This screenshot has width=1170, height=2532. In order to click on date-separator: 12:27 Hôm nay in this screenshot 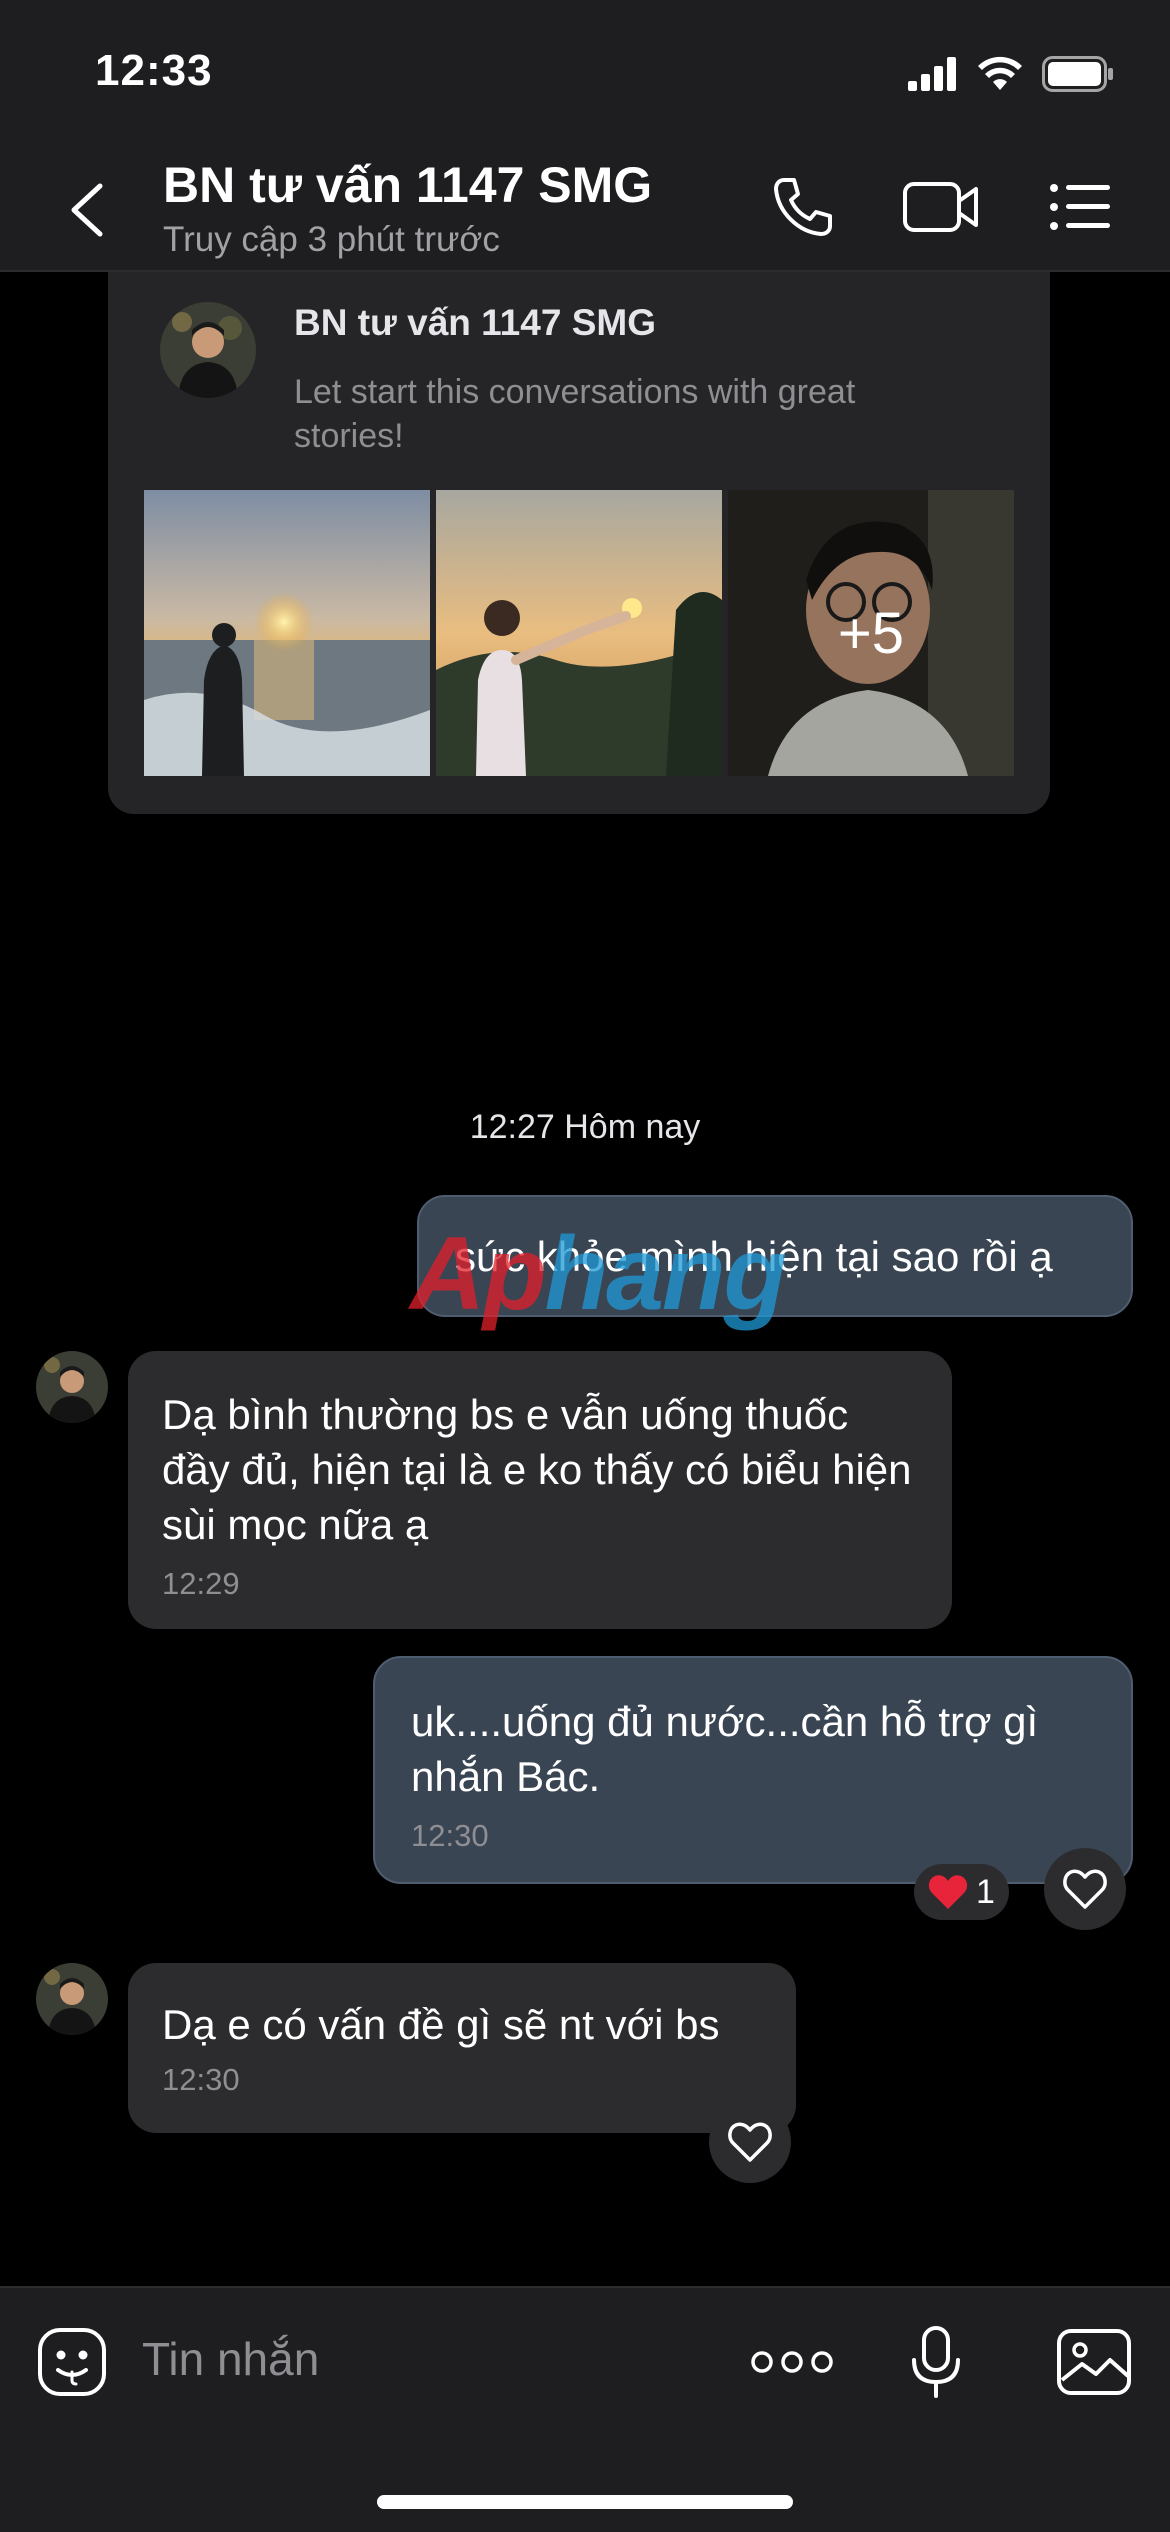, I will do `click(585, 1127)`.